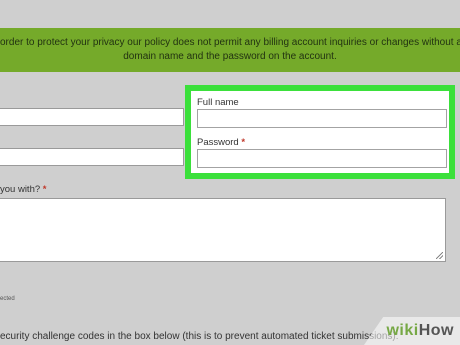 The height and width of the screenshot is (345, 460). I want to click on full-name-input, so click(322, 118).